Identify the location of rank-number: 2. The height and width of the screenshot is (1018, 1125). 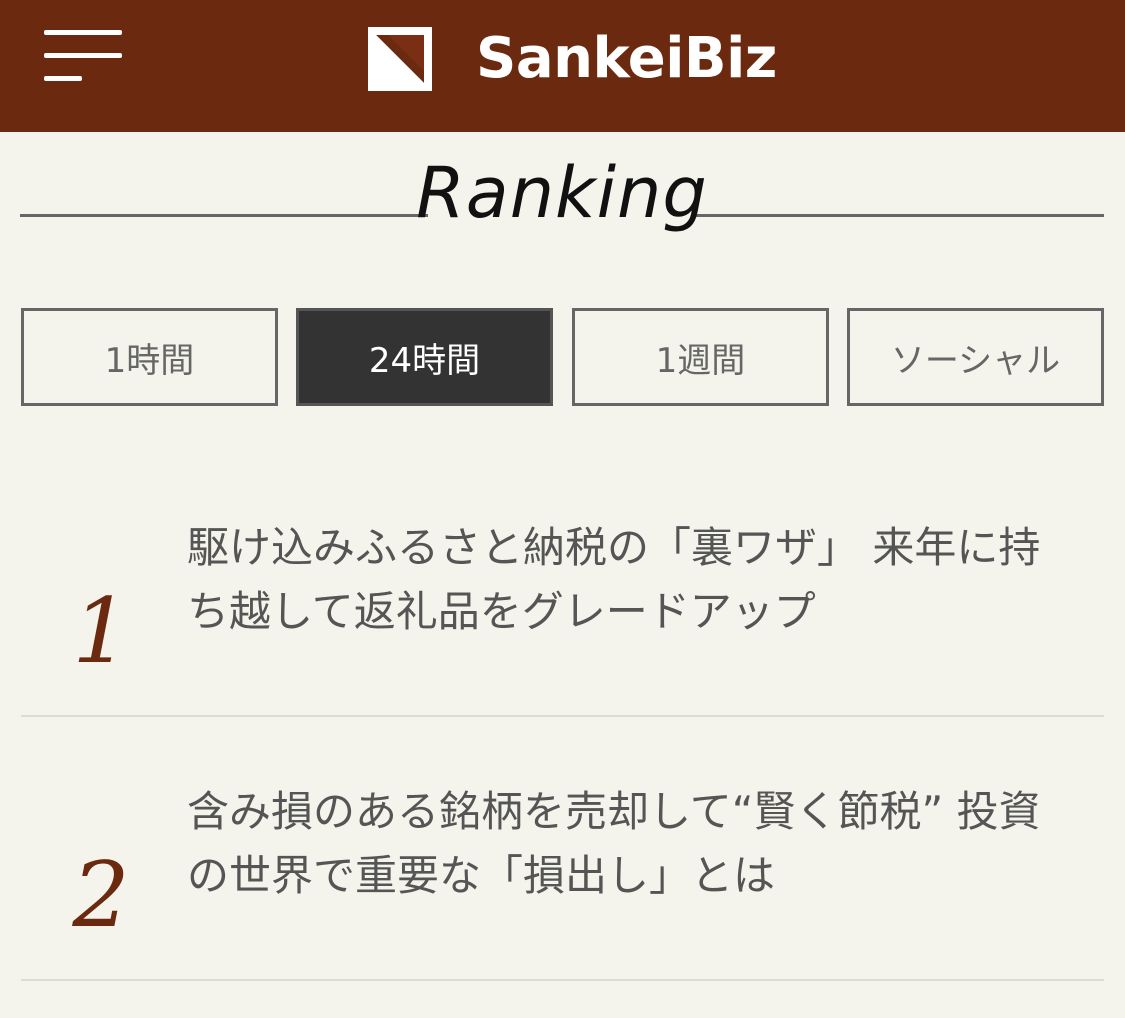
(101, 895).